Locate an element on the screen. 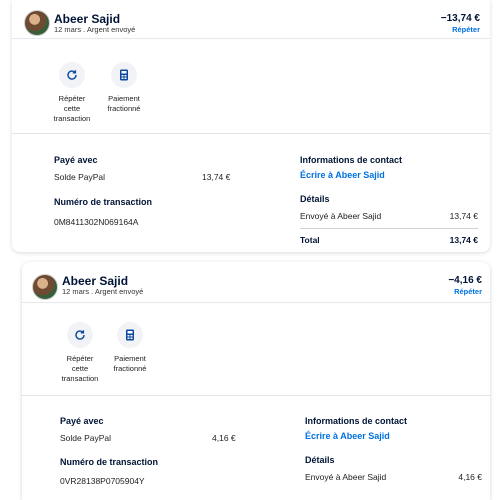 The image size is (500, 500). repeat-transaction-label: Répéter cette transaction is located at coordinates (72, 108).